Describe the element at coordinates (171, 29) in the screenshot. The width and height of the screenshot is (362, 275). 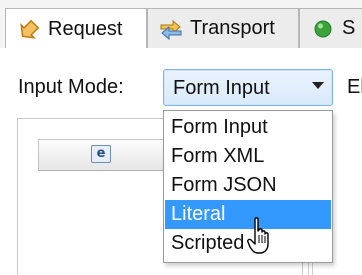
I see `transport-arrows-icon` at that location.